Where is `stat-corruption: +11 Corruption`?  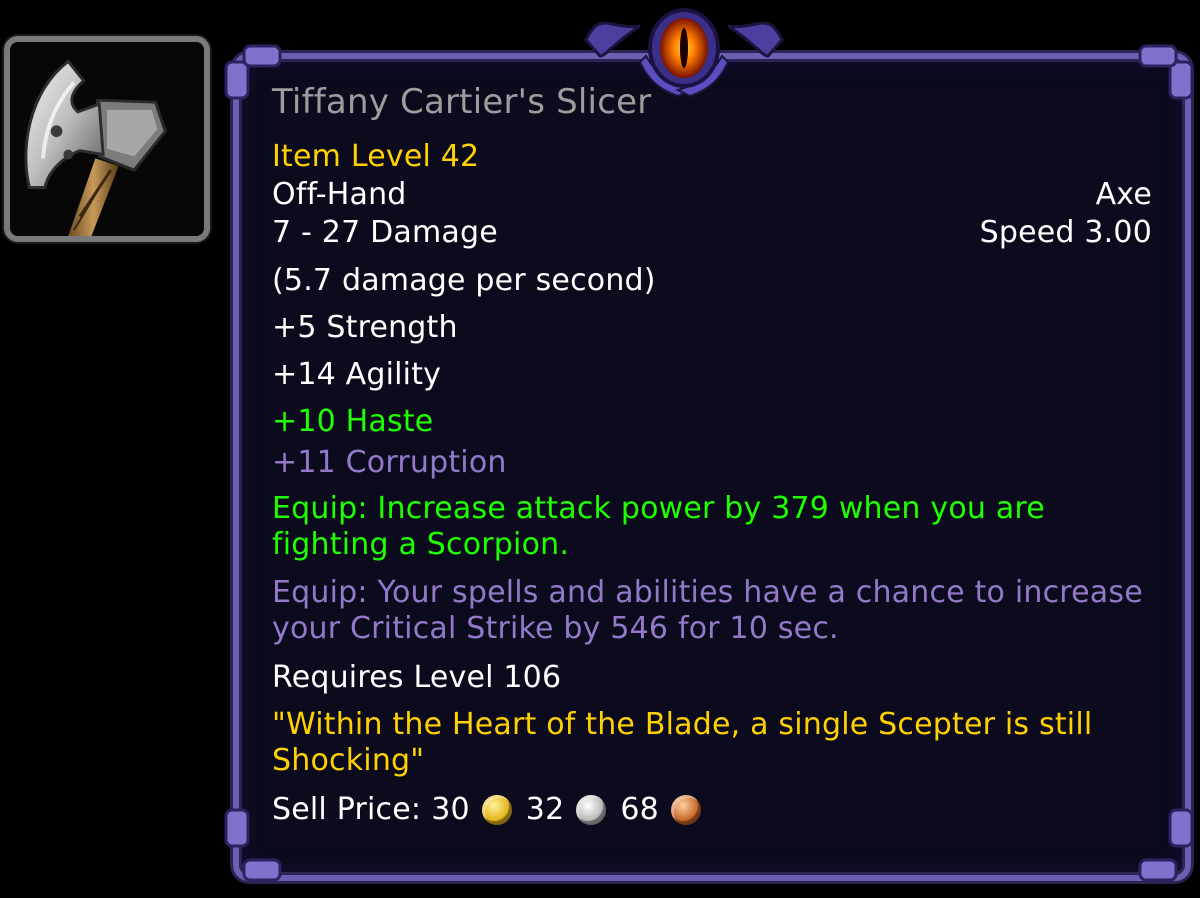
stat-corruption: +11 Corruption is located at coordinates (389, 462).